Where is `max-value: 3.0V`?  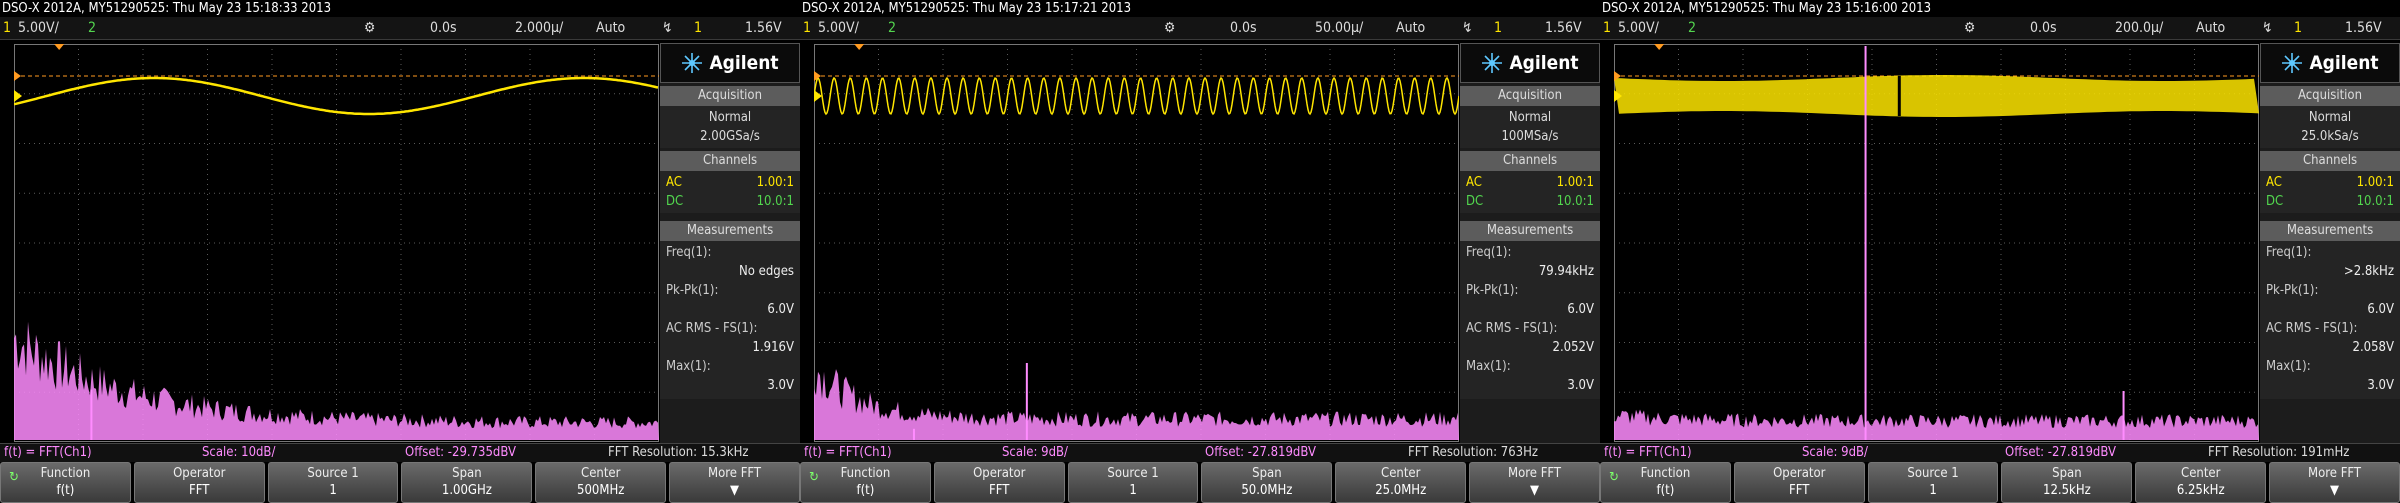 max-value: 3.0V is located at coordinates (2380, 385).